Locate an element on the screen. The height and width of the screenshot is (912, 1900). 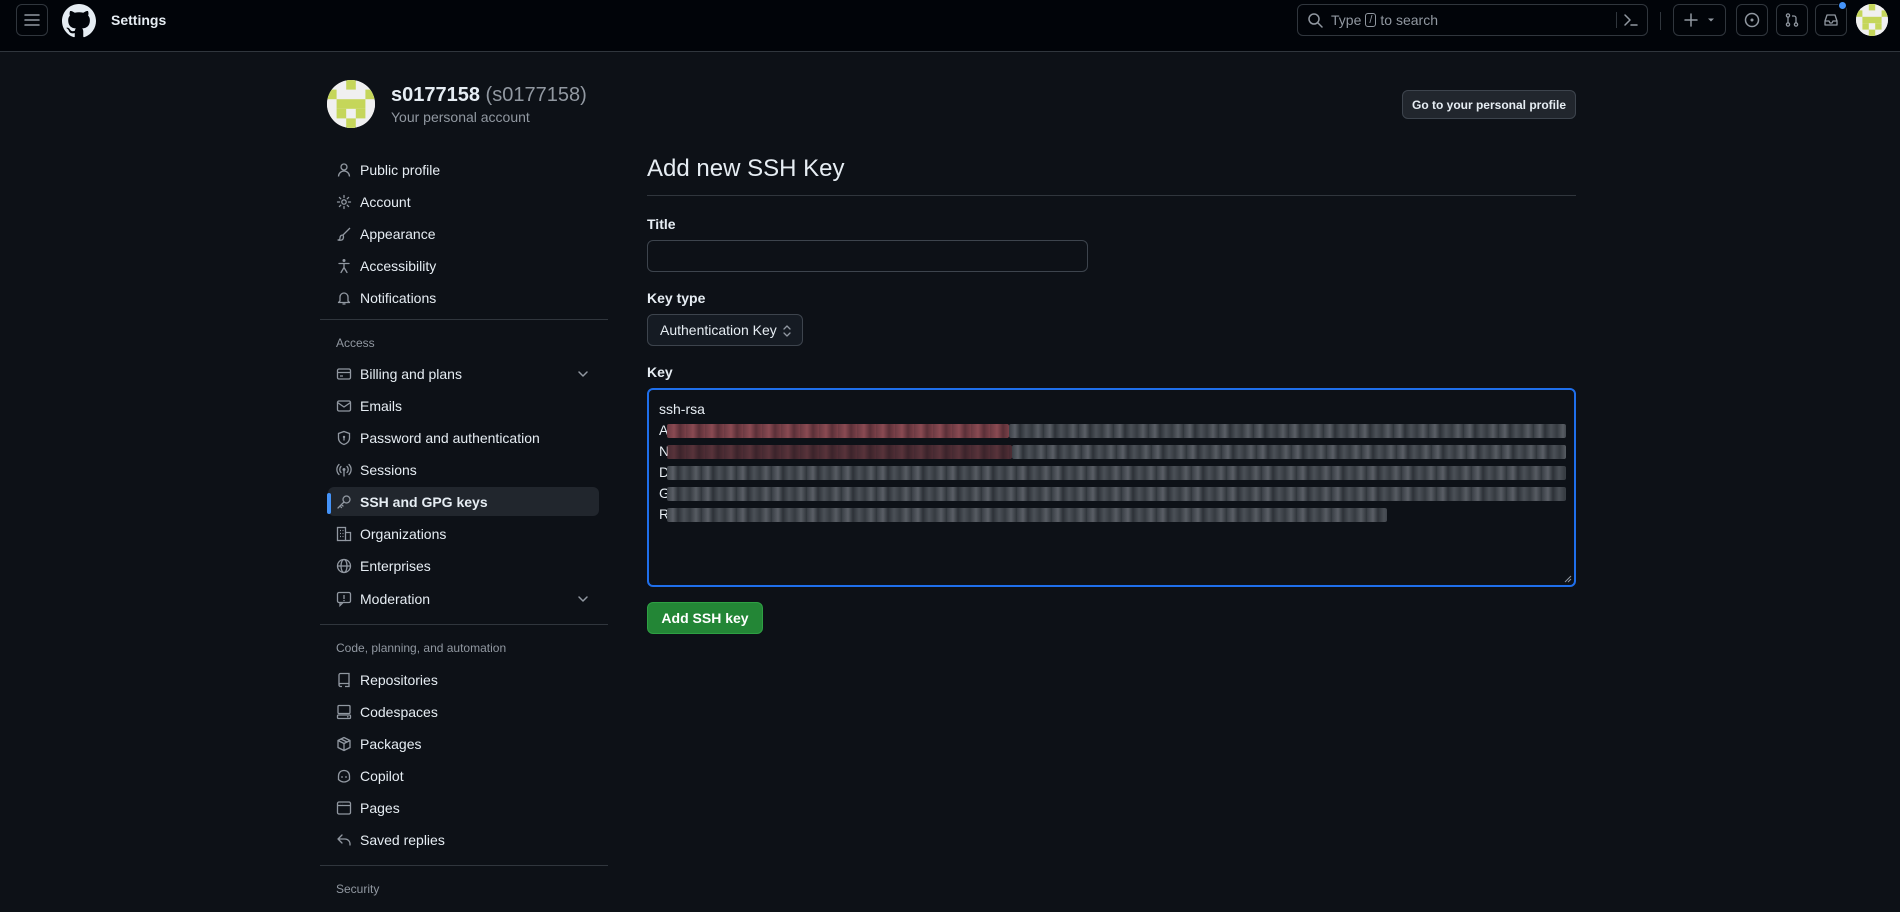
sidebar-item-codespaces: Codespaces is located at coordinates (463, 711).